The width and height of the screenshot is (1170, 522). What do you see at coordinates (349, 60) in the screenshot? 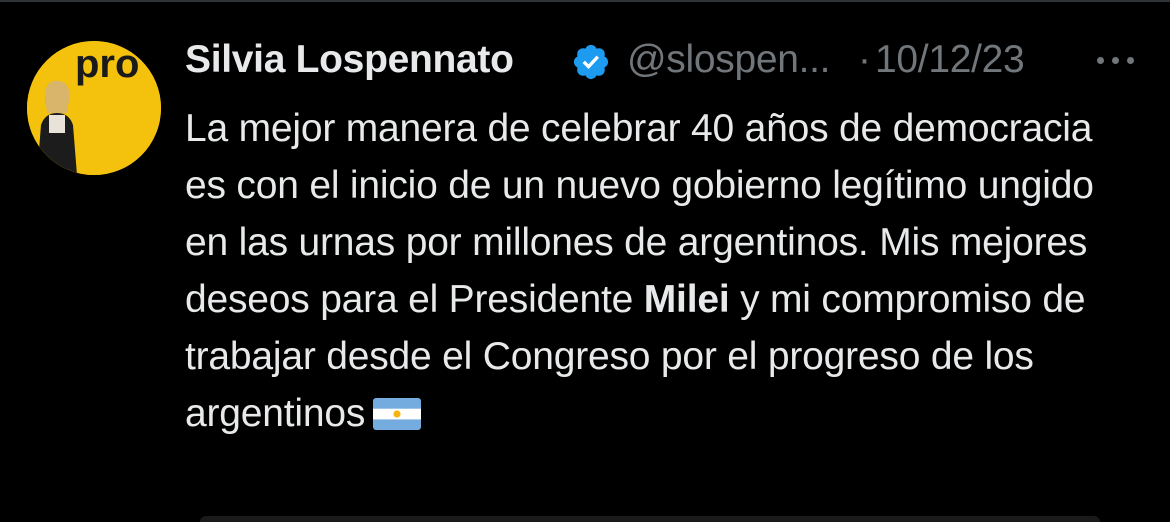
I see `author-name: Silvia Lospennato` at bounding box center [349, 60].